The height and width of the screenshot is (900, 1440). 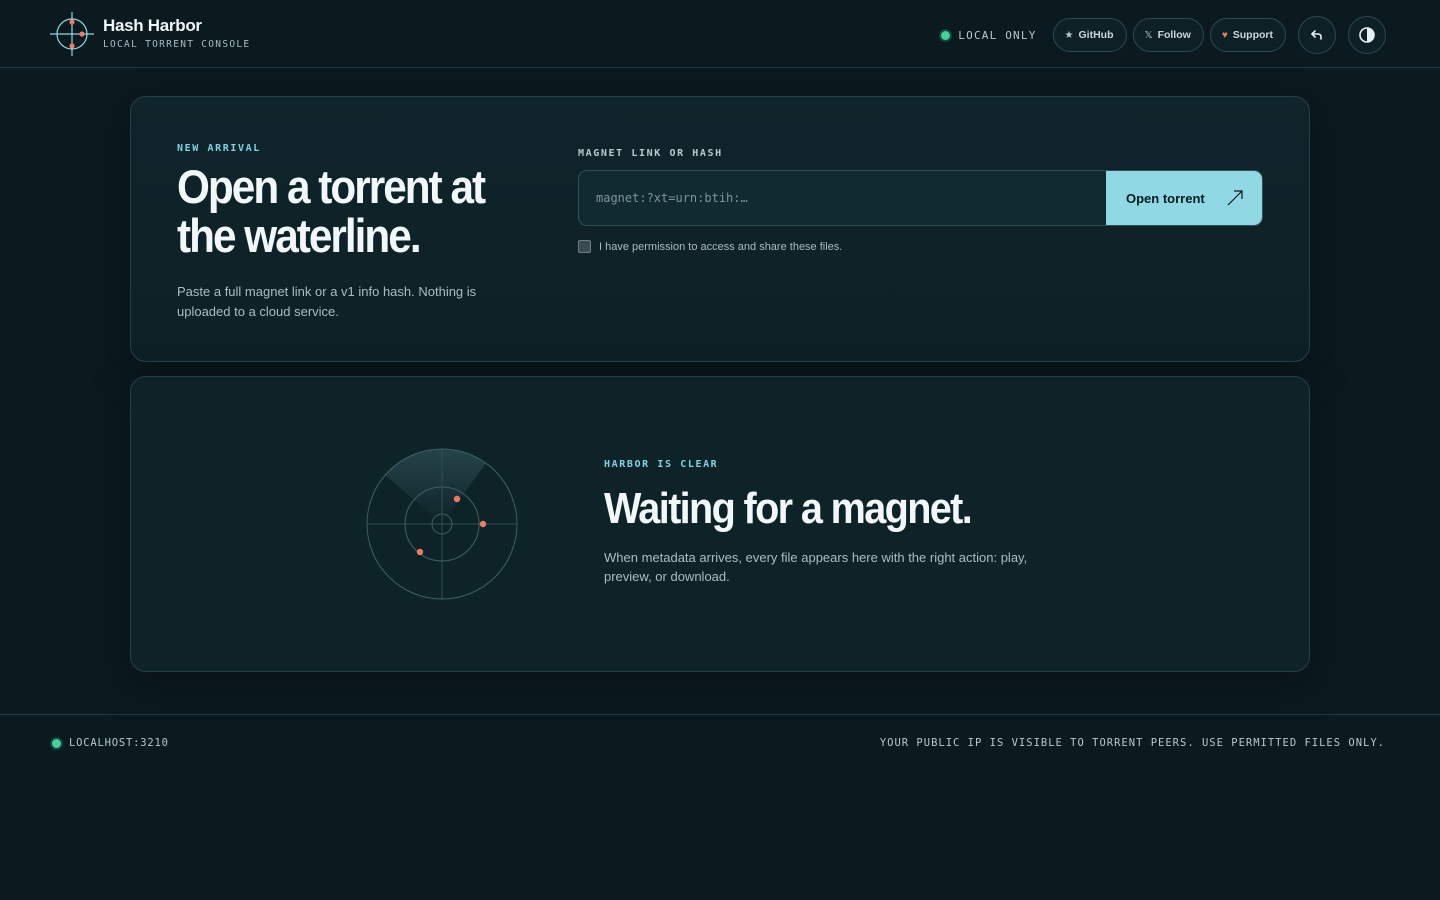 I want to click on github-button: ★ GitHub, so click(x=1089, y=35).